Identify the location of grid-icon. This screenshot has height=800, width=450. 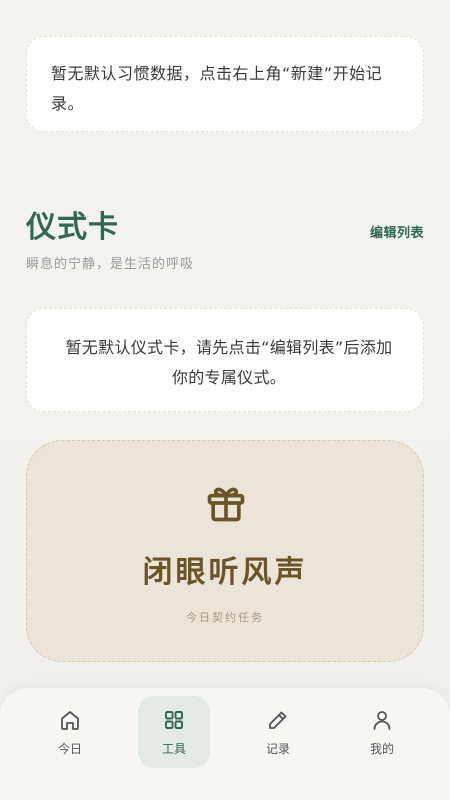
(174, 719).